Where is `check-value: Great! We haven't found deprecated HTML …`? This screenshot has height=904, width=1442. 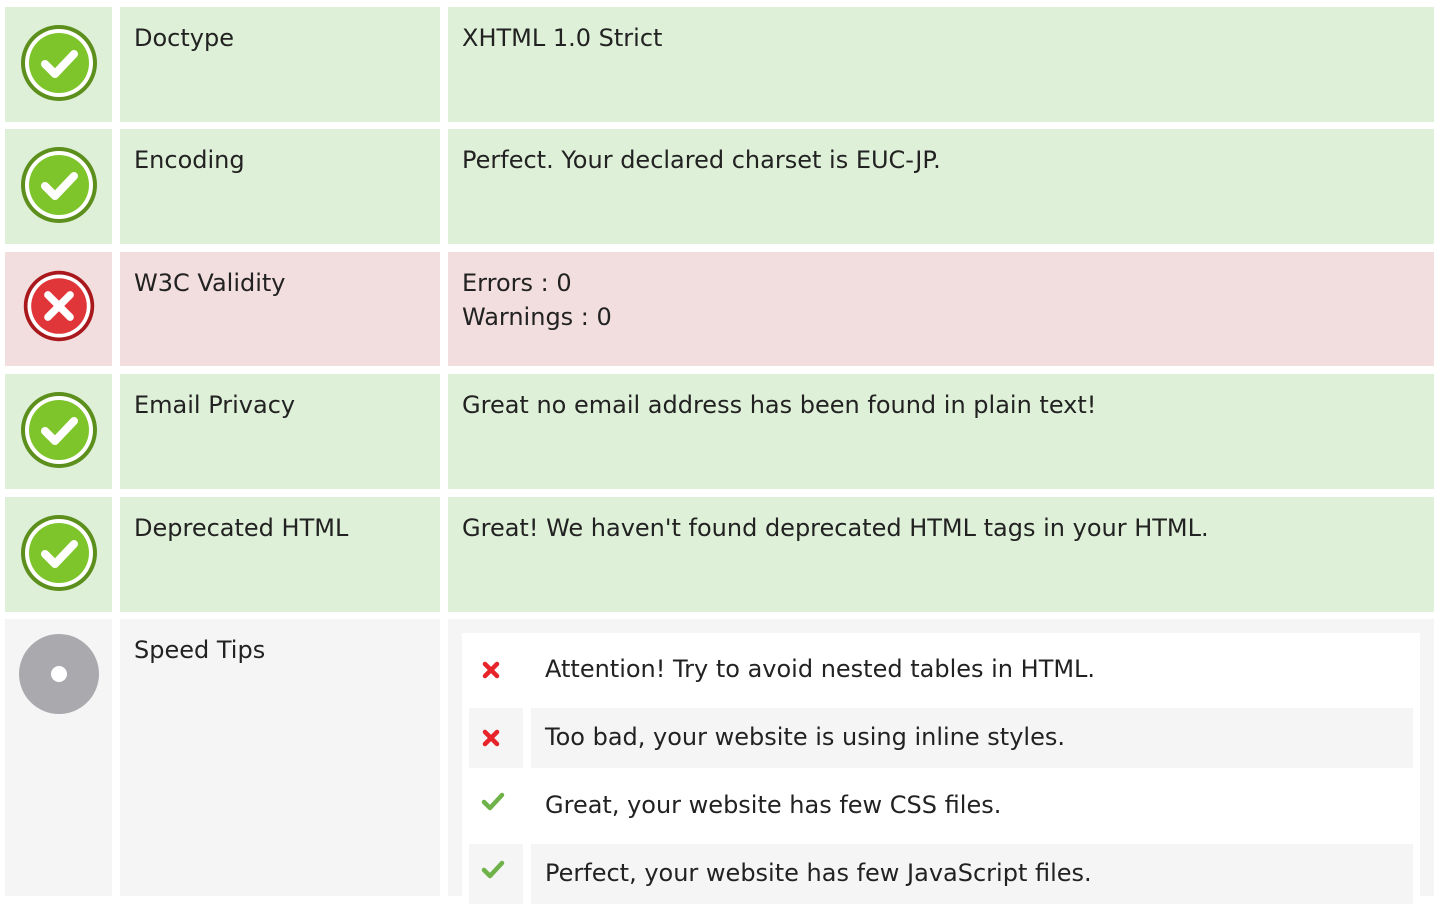
check-value: Great! We haven't found deprecated HTML … is located at coordinates (835, 528).